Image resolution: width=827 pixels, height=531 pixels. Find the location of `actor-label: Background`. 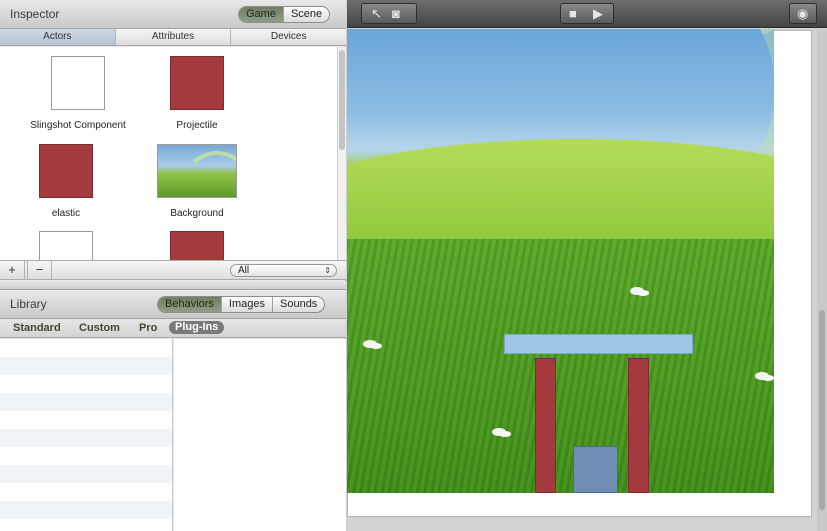

actor-label: Background is located at coordinates (197, 213).